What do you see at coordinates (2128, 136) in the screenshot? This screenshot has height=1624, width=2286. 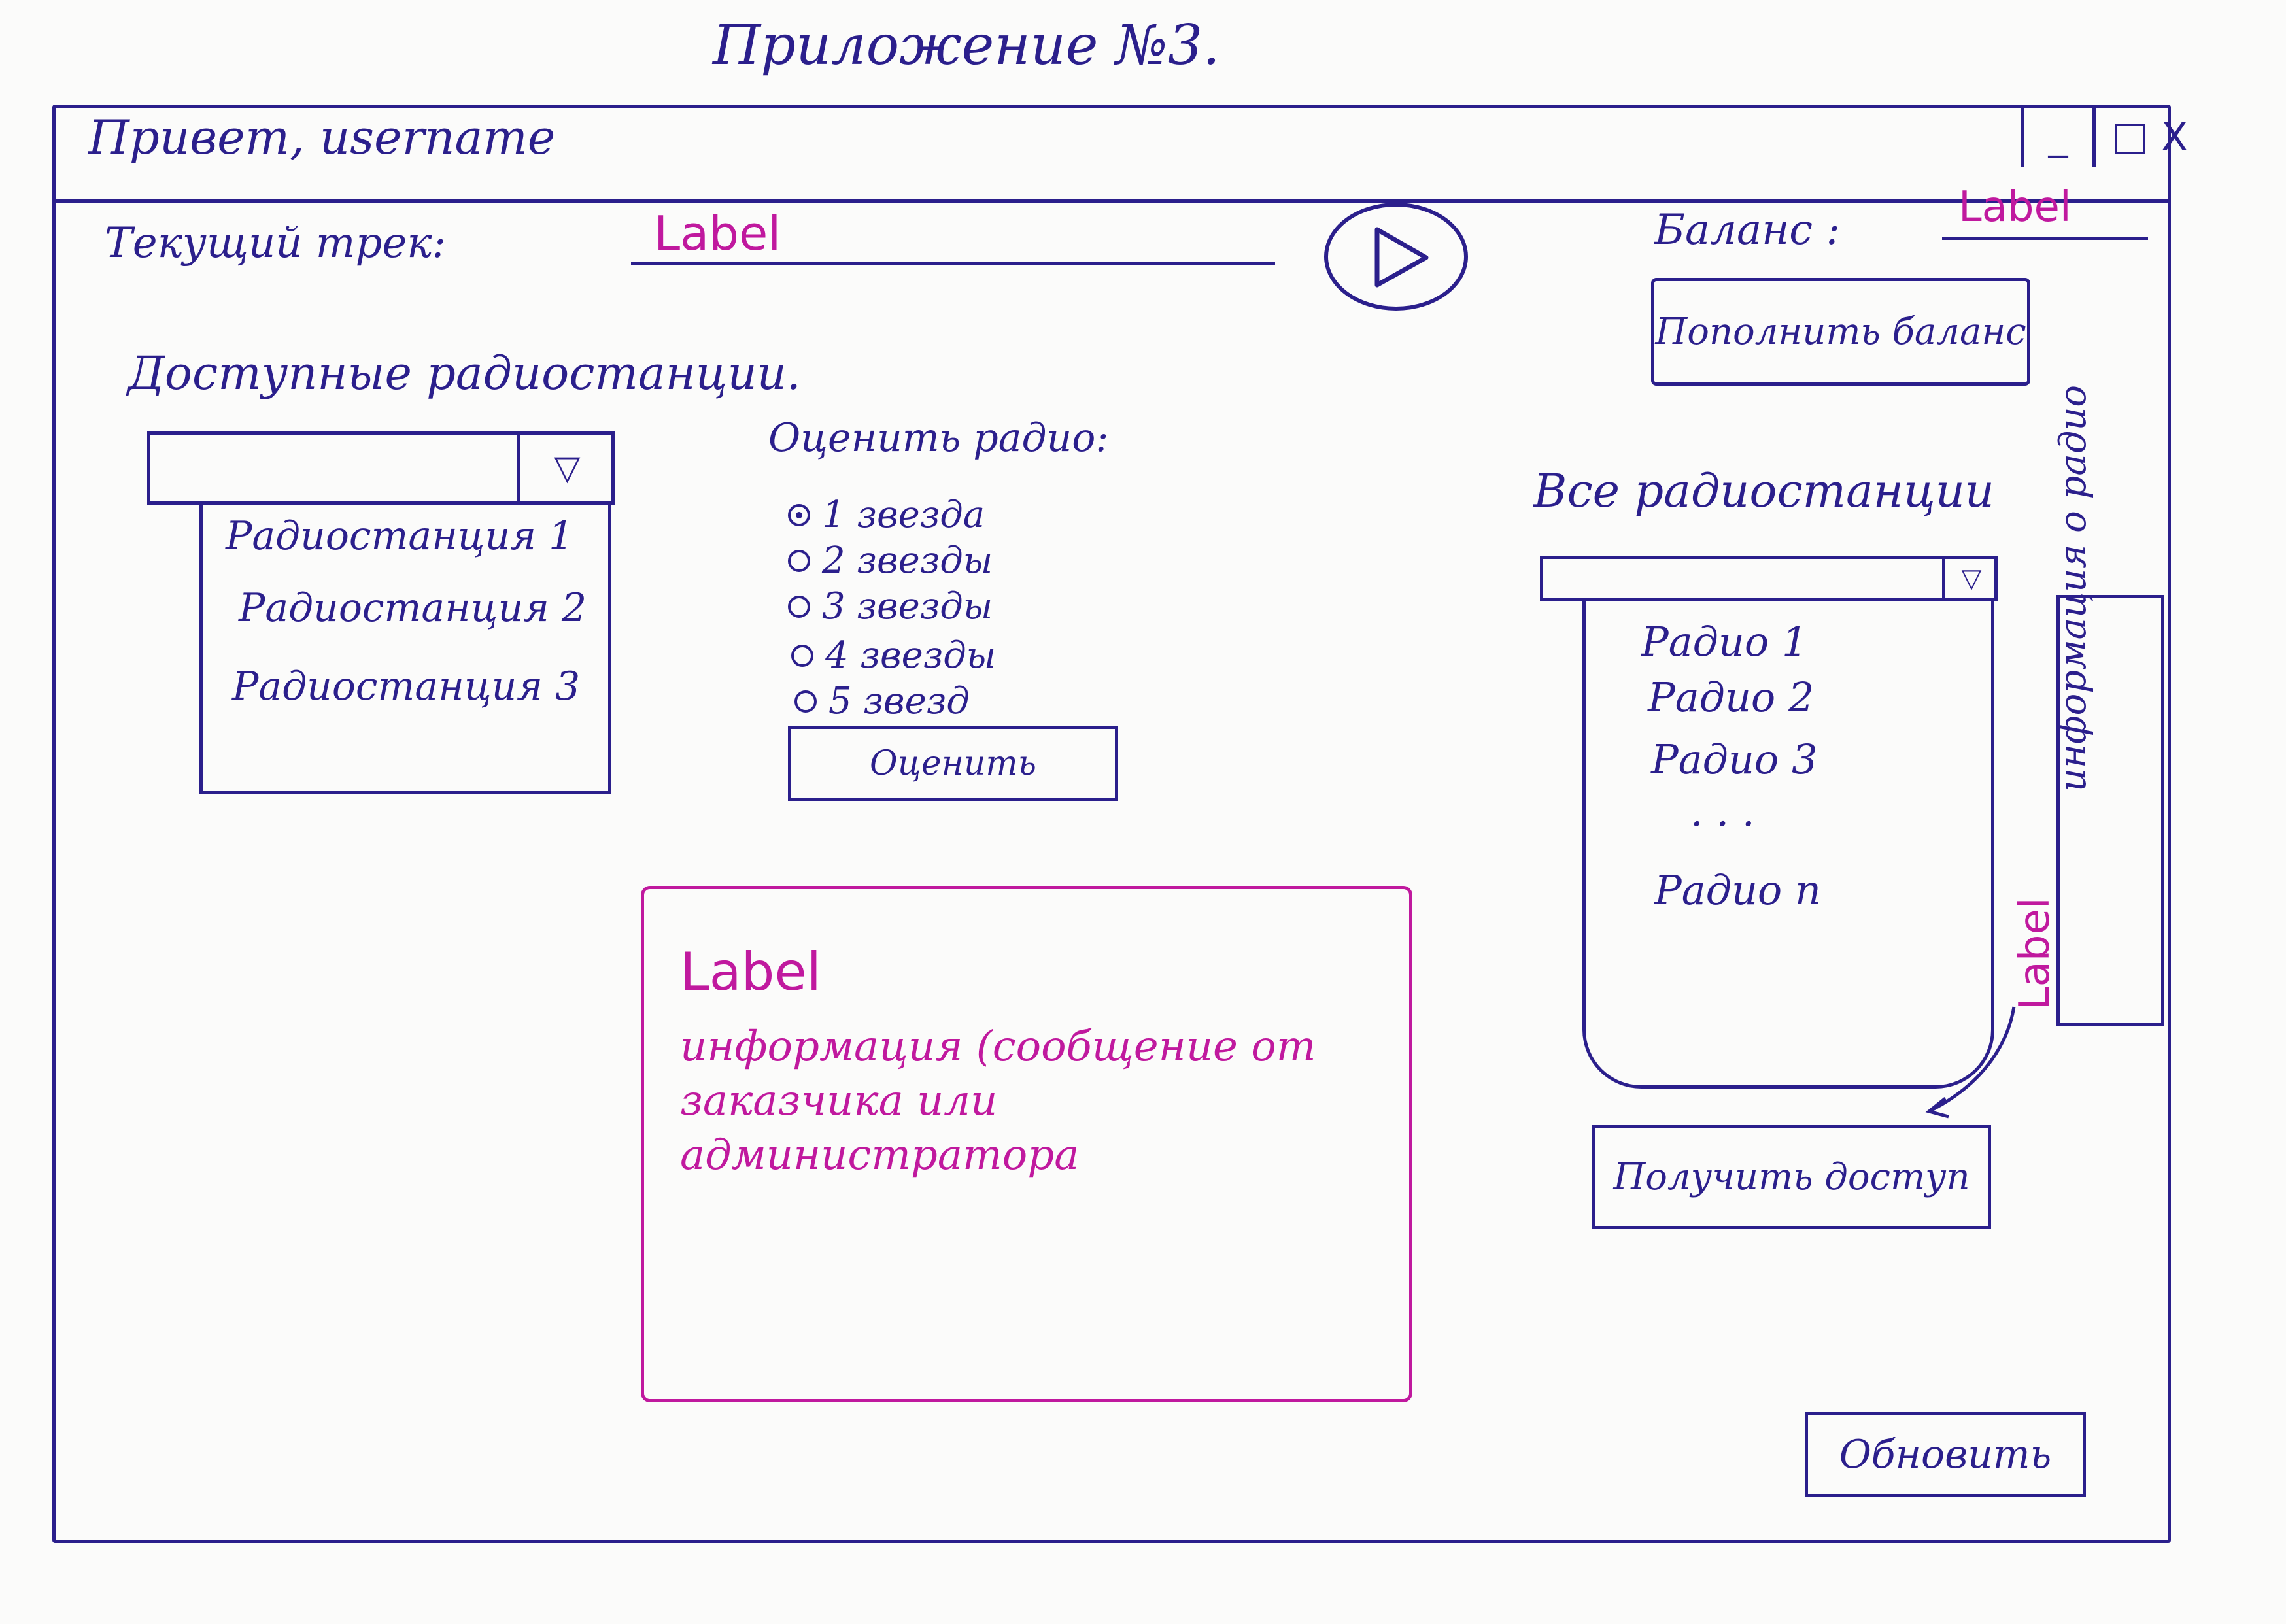 I see `maximize-button: □` at bounding box center [2128, 136].